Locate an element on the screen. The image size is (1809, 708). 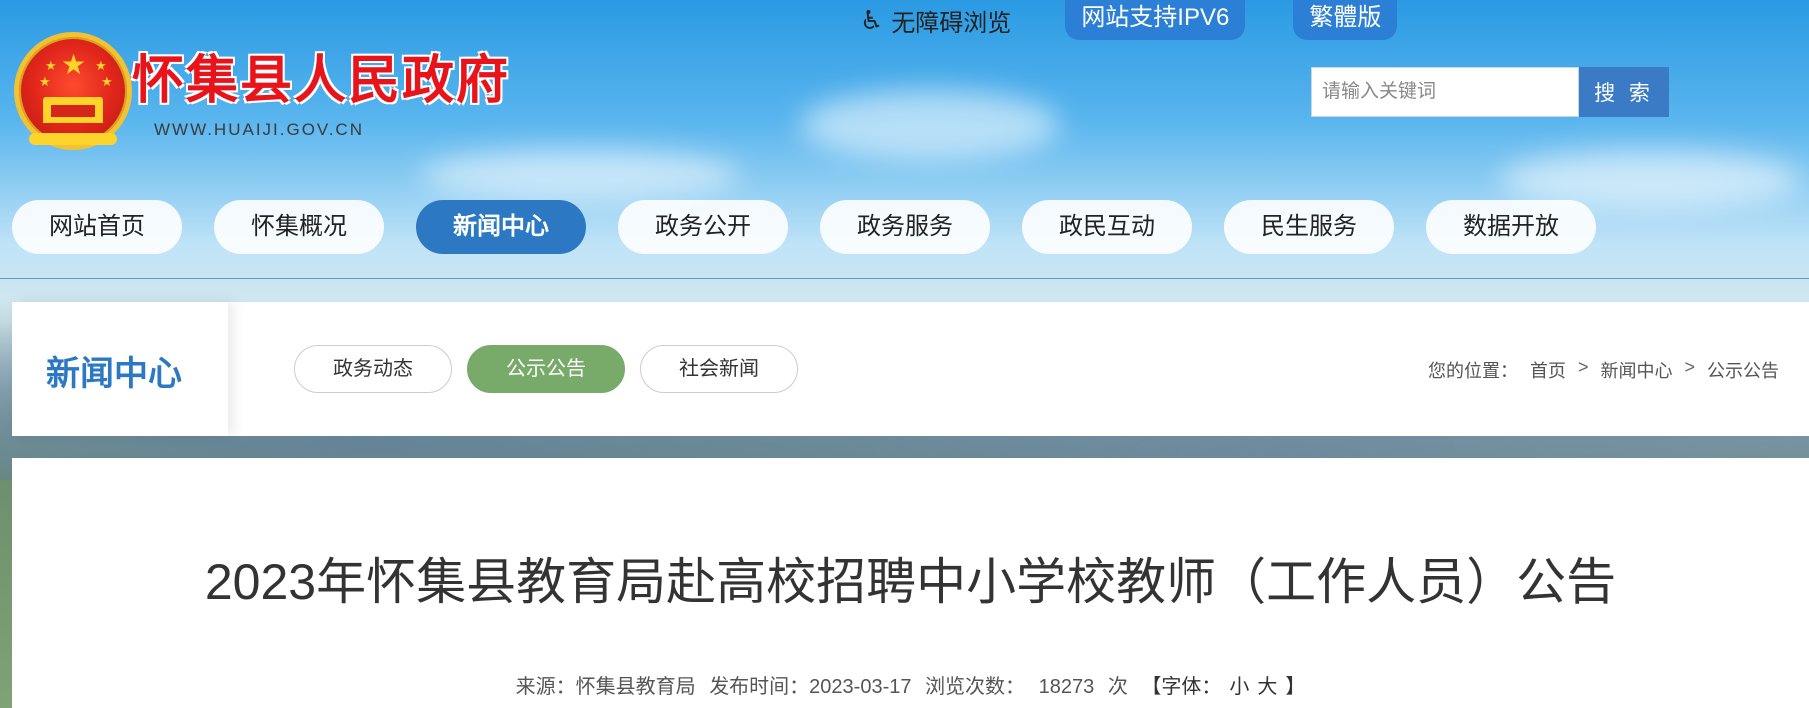
site-domain: WWW.HUAIJI.GOV.CN is located at coordinates (259, 129).